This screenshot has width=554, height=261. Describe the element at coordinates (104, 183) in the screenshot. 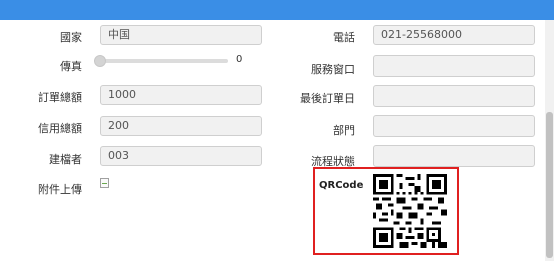

I see `broken-image-icon` at that location.